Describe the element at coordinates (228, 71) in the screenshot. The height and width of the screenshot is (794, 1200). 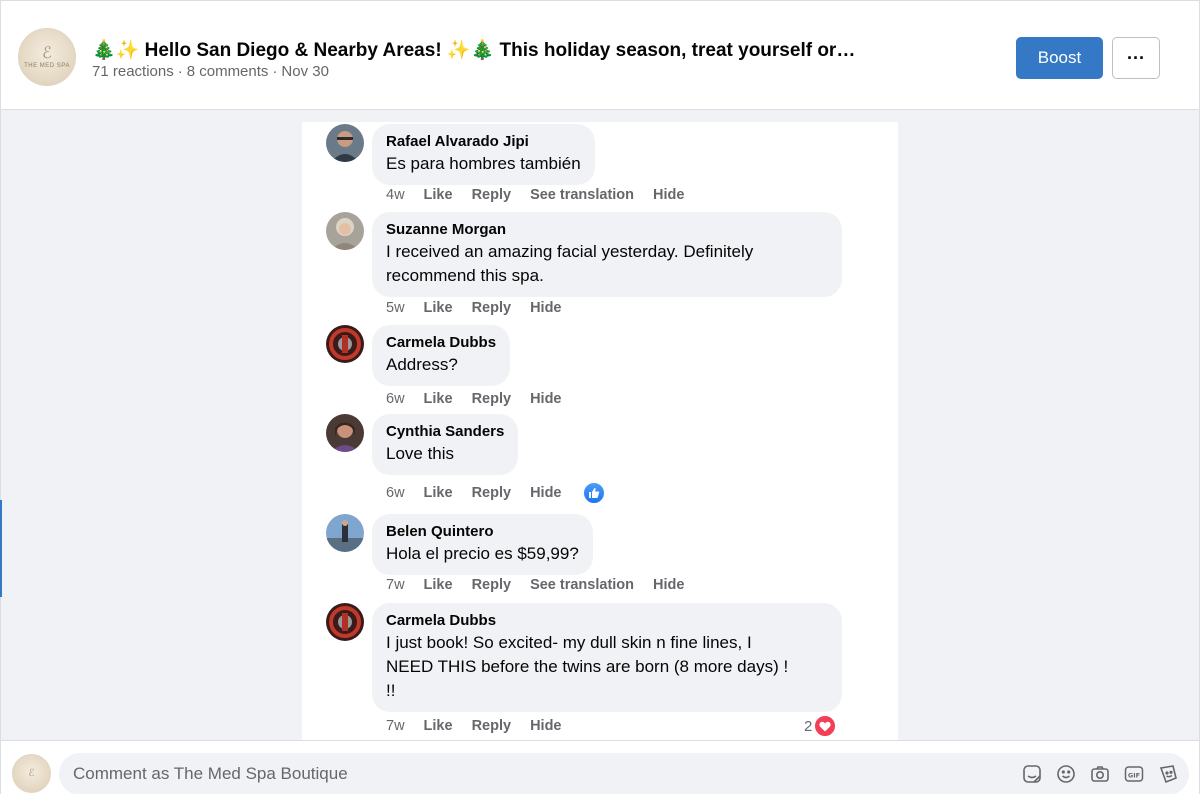
I see `comments-count: 8 comments` at that location.